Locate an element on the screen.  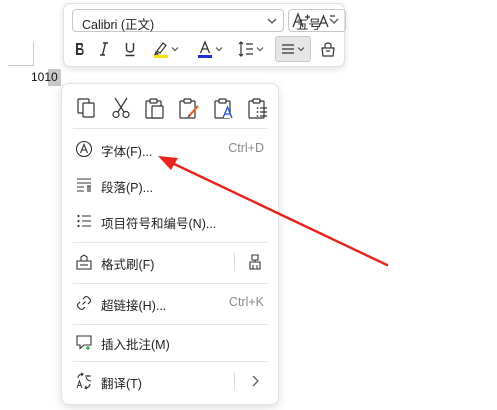
document-text: 1010 is located at coordinates (46, 77).